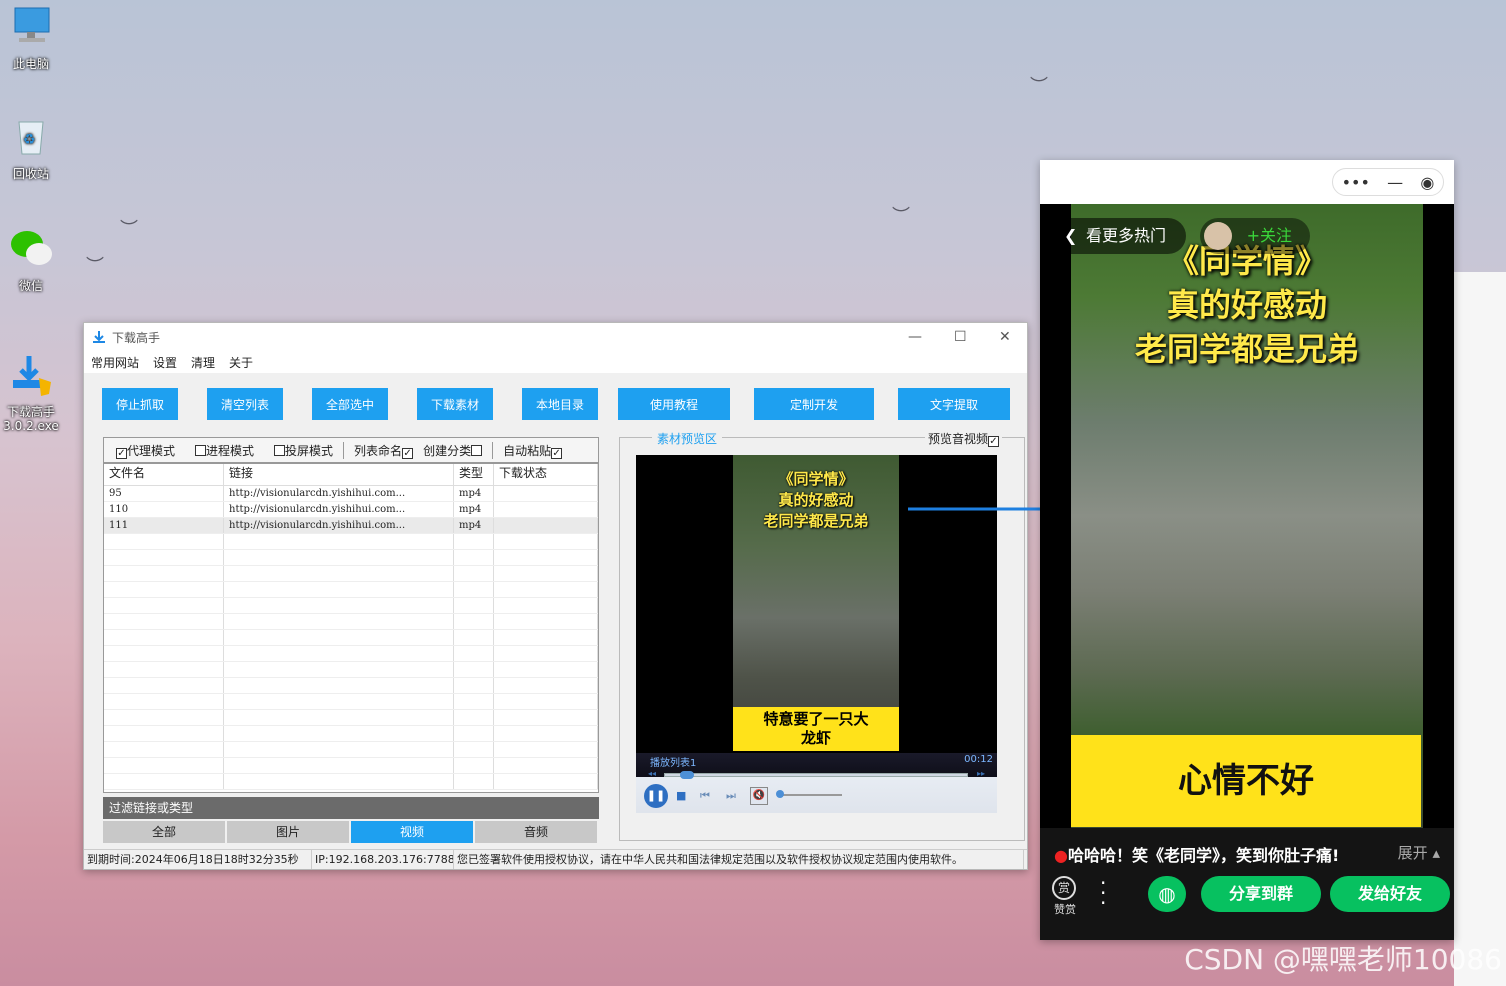 This screenshot has width=1506, height=986. Describe the element at coordinates (1203, 855) in the screenshot. I see `title-text: 哈哈哈！笑《老同学》，笑到你肚子痛!` at that location.